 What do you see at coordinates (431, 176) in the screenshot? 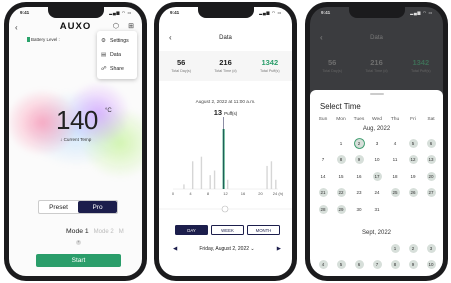
I see `calendar-day: 20` at bounding box center [431, 176].